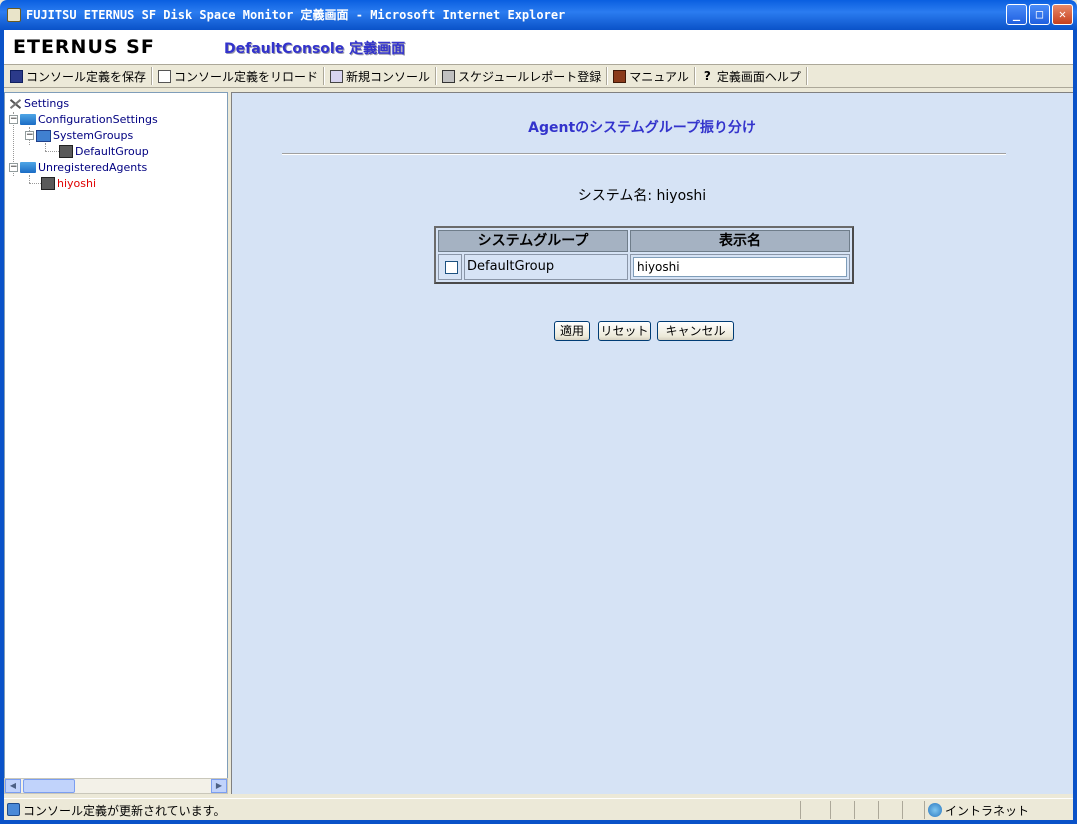 The image size is (1077, 824). I want to click on minimize-button: _, so click(1016, 14).